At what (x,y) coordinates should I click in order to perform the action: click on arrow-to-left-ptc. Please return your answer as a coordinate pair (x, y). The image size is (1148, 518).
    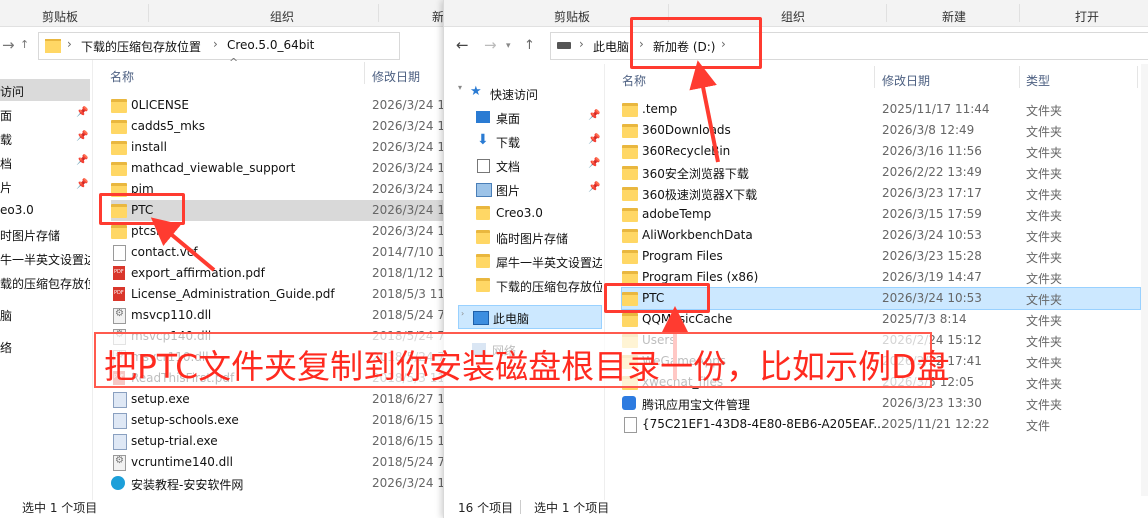
    Looking at the image, I should click on (183, 244).